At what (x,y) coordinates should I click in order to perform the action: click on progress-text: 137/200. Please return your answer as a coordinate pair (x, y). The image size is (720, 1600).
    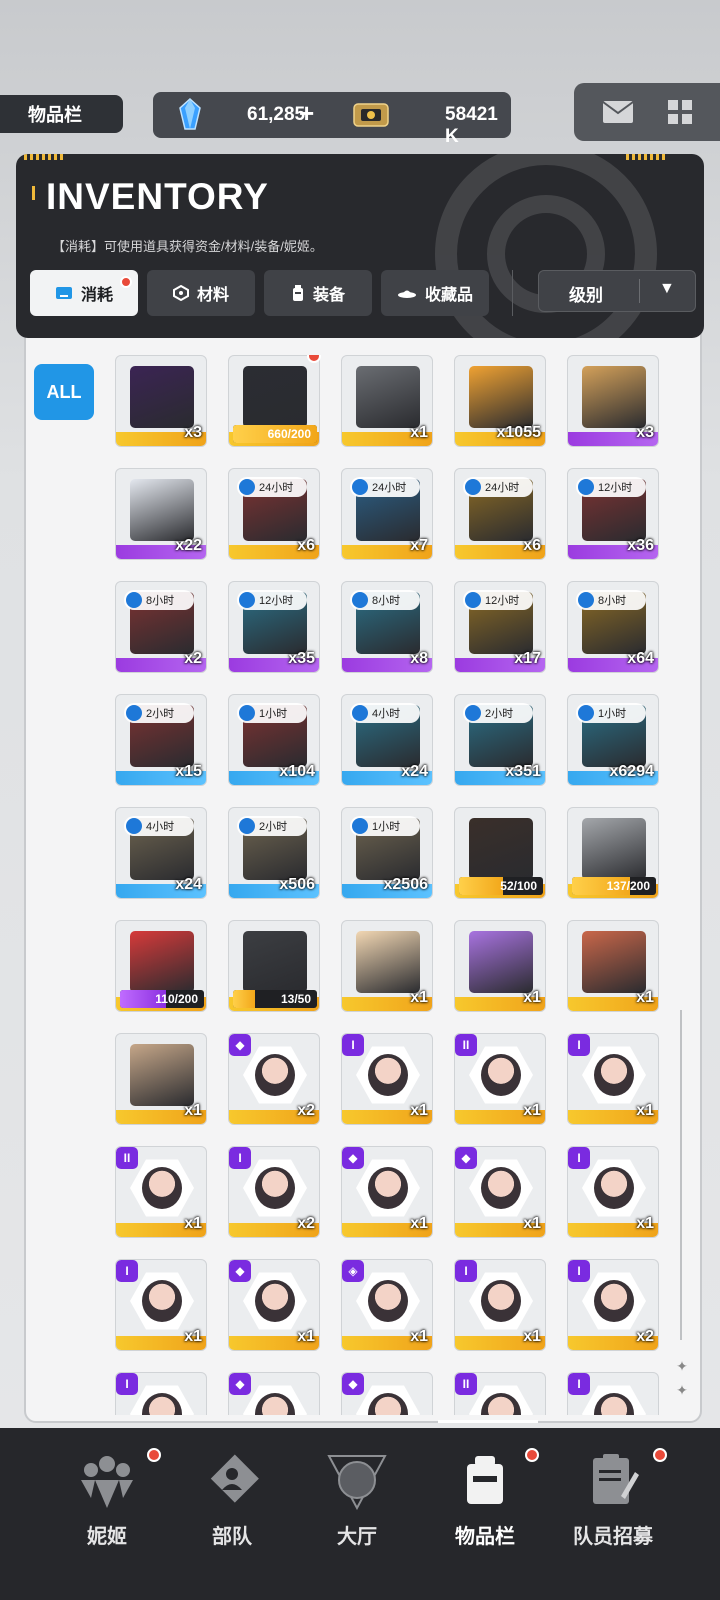
    Looking at the image, I should click on (628, 886).